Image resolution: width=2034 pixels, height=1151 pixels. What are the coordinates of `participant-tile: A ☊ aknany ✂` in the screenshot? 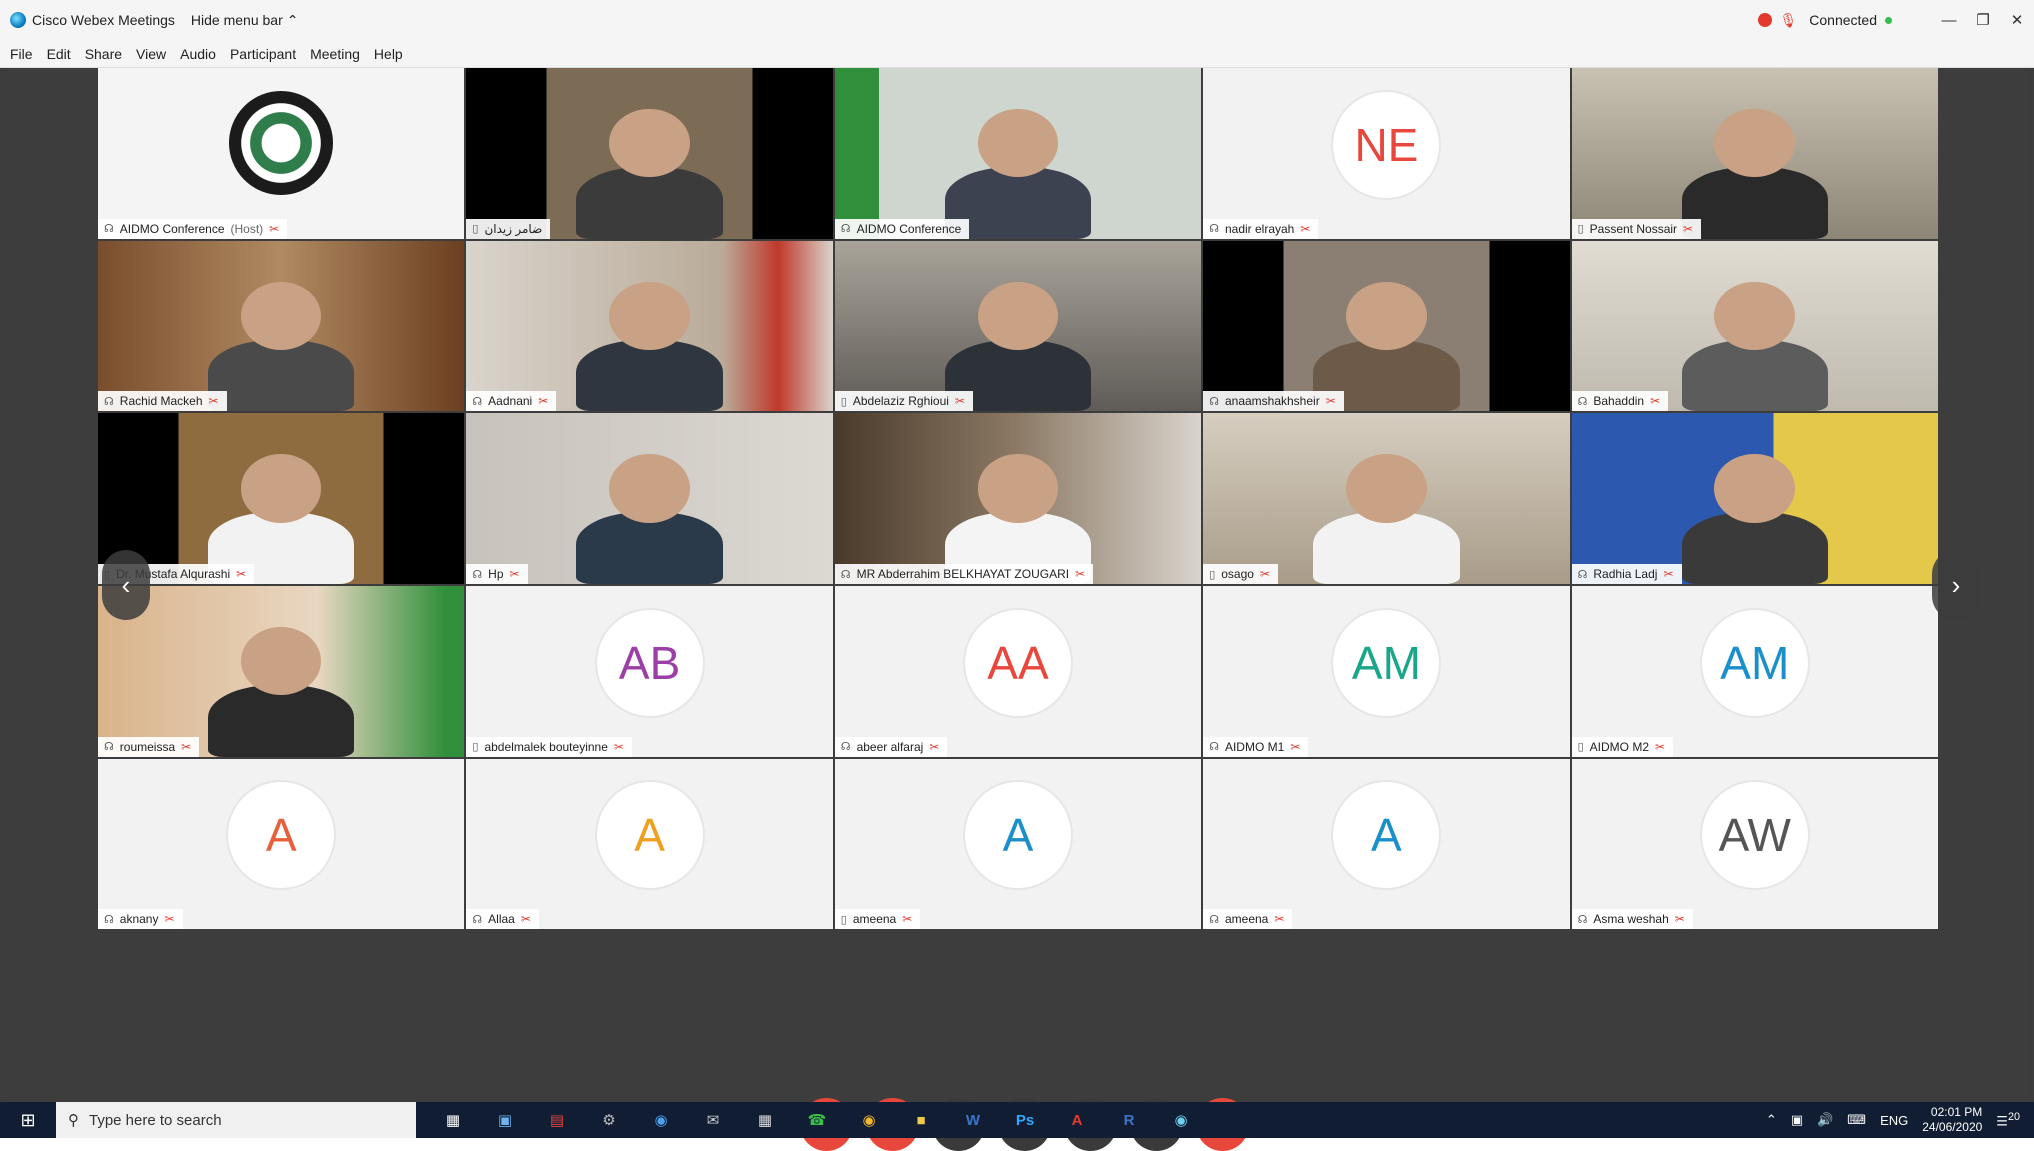 It's located at (281, 844).